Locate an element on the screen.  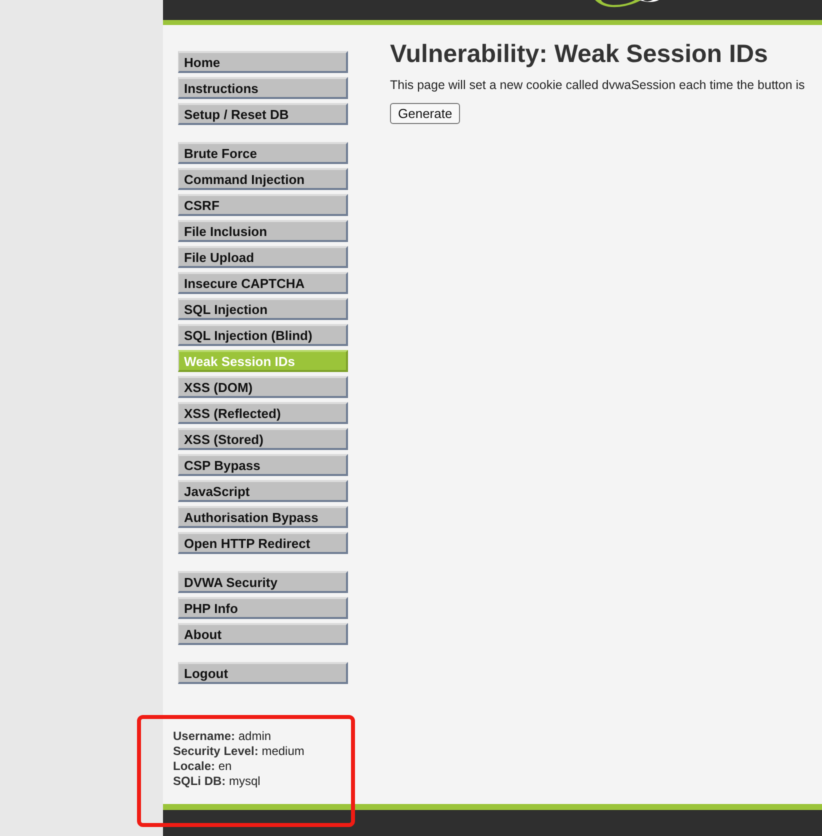
menu-item: XSS (Stored) is located at coordinates (263, 439).